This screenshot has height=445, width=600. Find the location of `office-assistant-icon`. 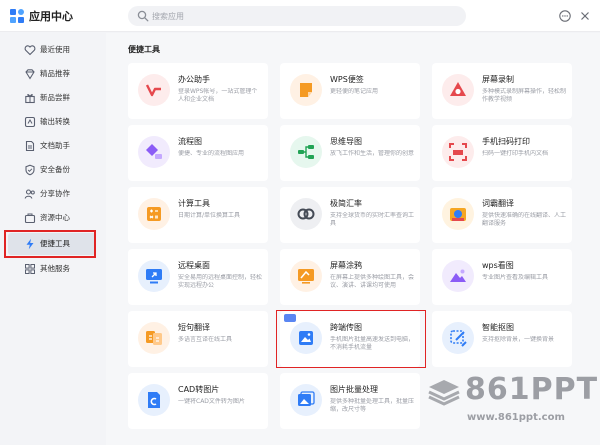

office-assistant-icon is located at coordinates (153, 90).